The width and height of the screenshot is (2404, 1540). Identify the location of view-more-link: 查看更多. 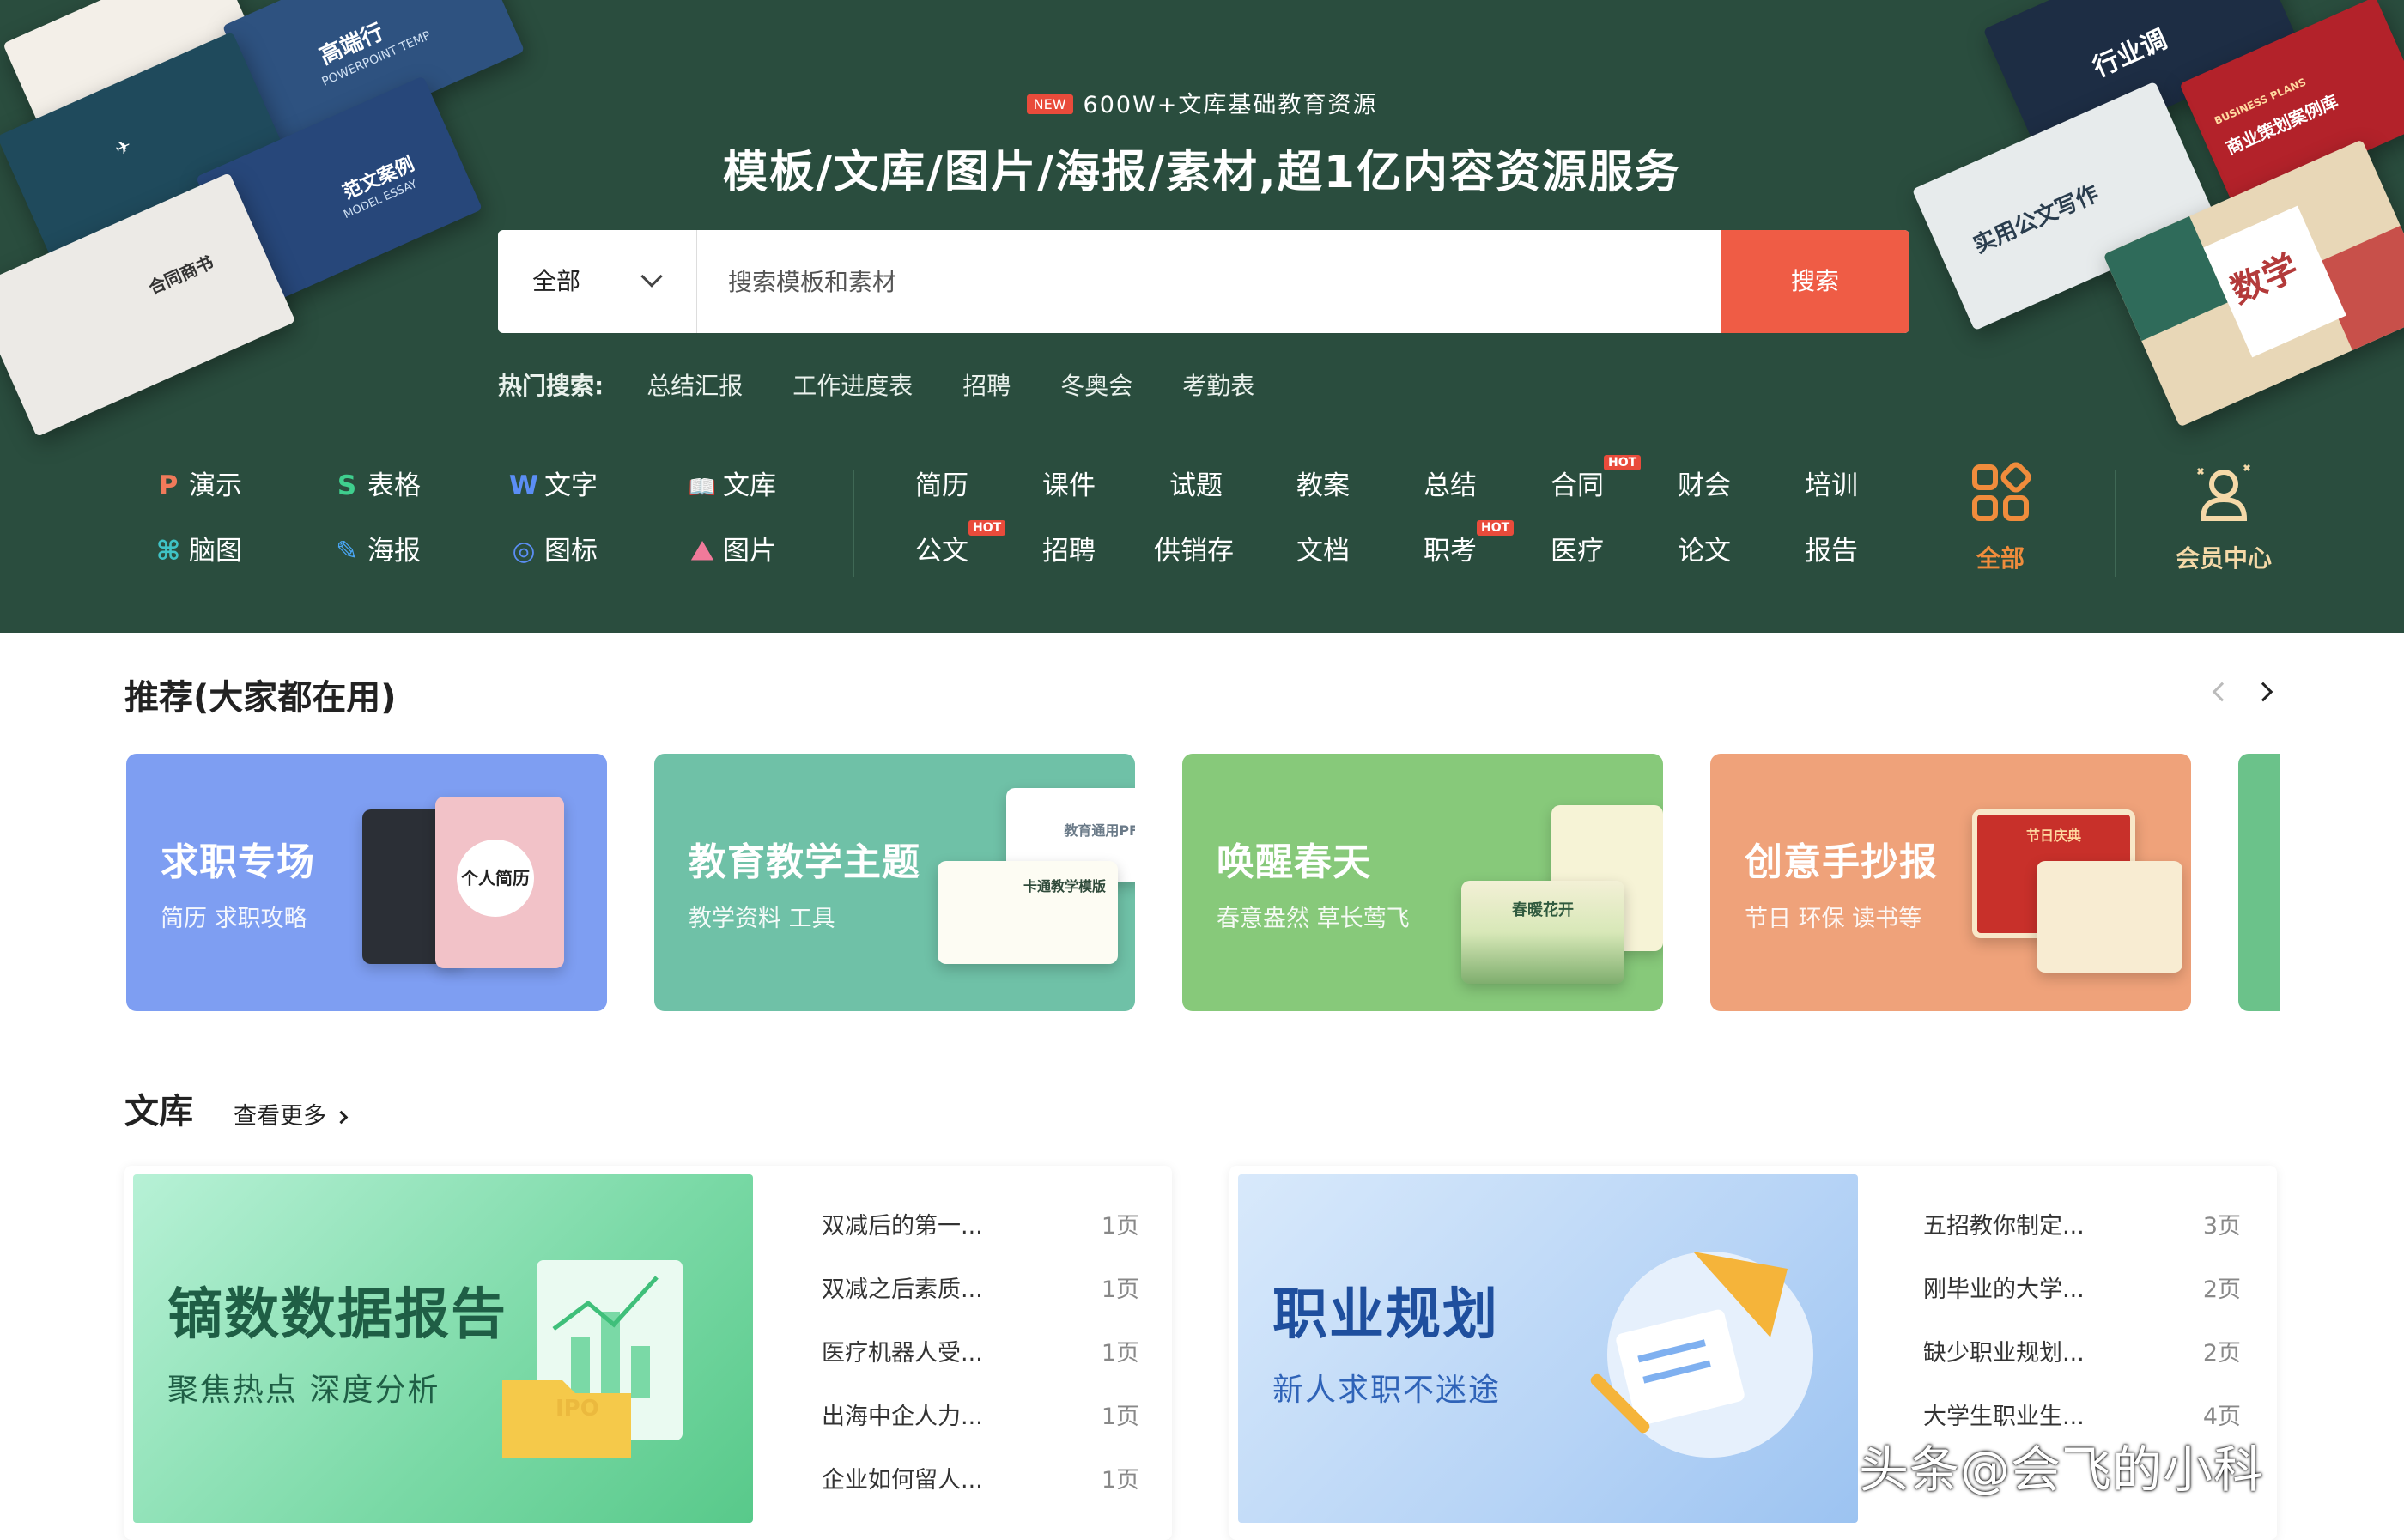
(291, 1114).